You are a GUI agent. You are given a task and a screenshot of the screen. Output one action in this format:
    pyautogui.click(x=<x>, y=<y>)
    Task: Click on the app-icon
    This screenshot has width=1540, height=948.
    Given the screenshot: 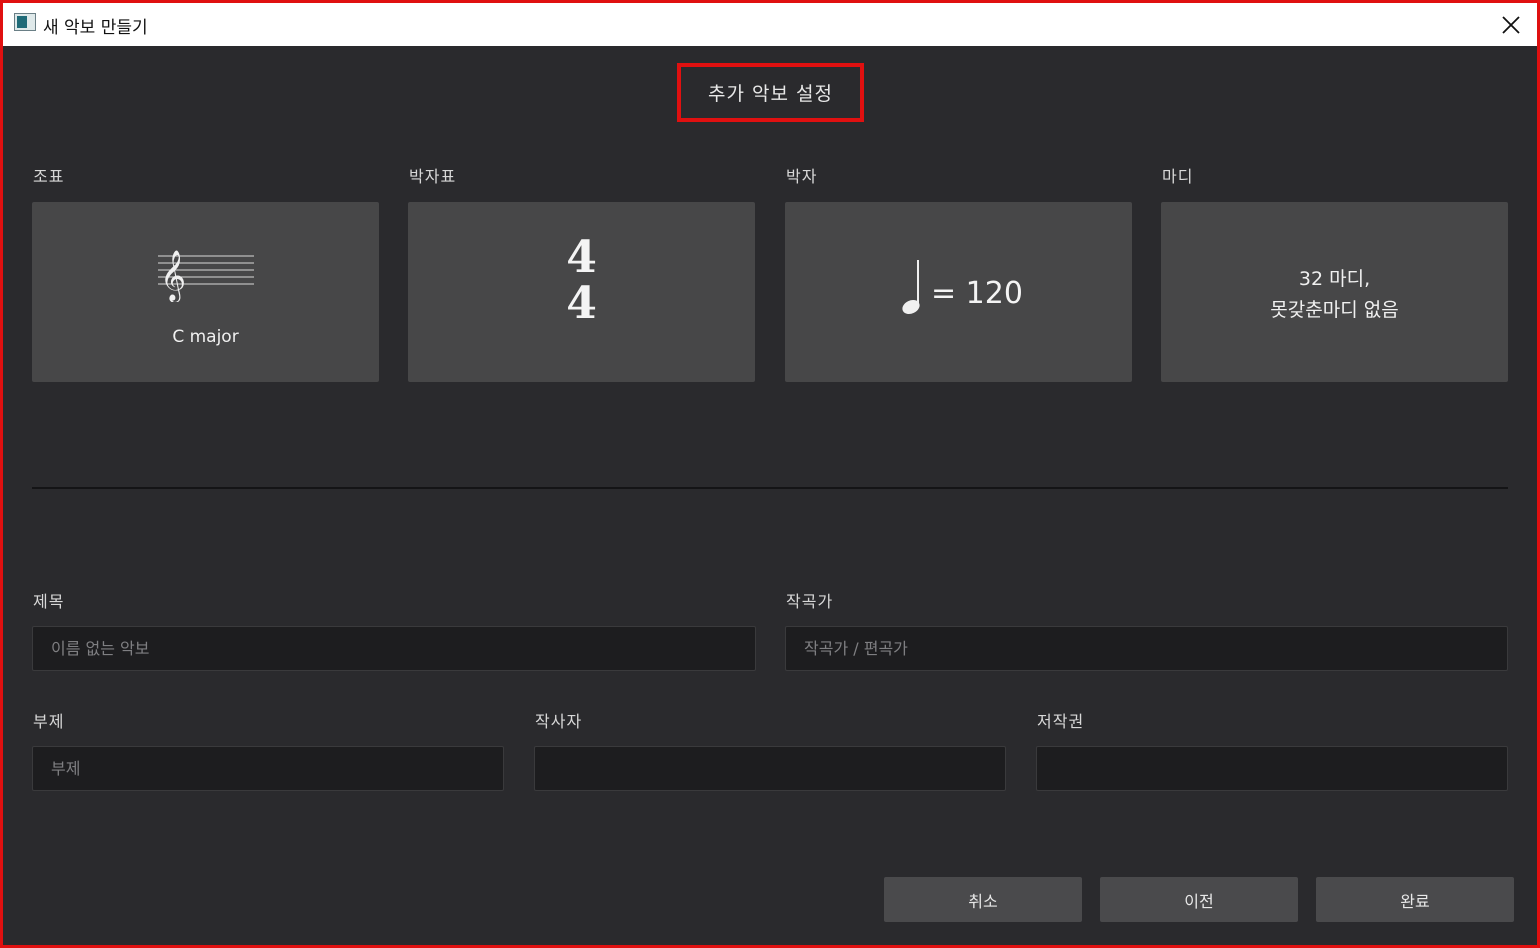 What is the action you would take?
    pyautogui.click(x=25, y=22)
    